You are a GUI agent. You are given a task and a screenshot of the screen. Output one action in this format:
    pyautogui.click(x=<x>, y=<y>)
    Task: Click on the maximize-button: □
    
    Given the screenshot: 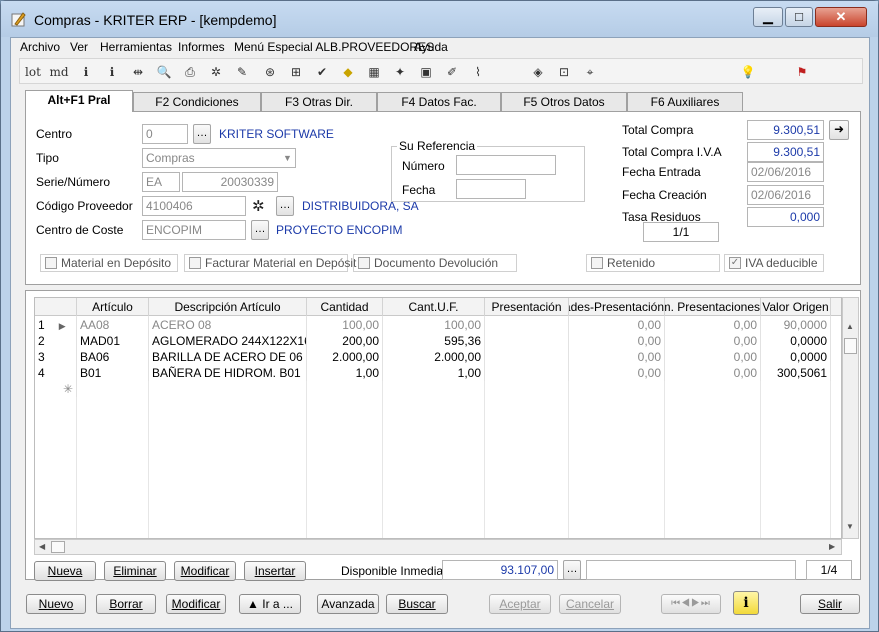 What is the action you would take?
    pyautogui.click(x=799, y=17)
    